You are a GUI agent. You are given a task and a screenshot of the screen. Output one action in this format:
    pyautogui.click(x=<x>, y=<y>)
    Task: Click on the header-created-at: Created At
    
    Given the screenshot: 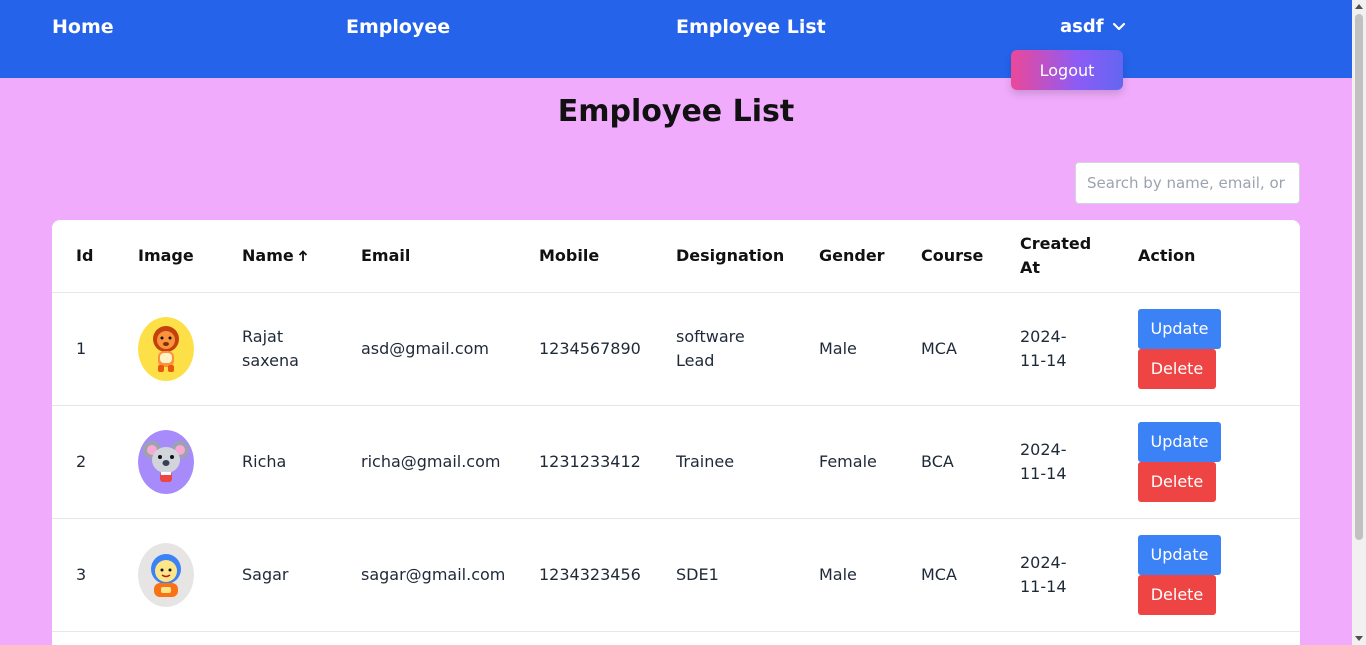 What is the action you would take?
    pyautogui.click(x=1055, y=256)
    